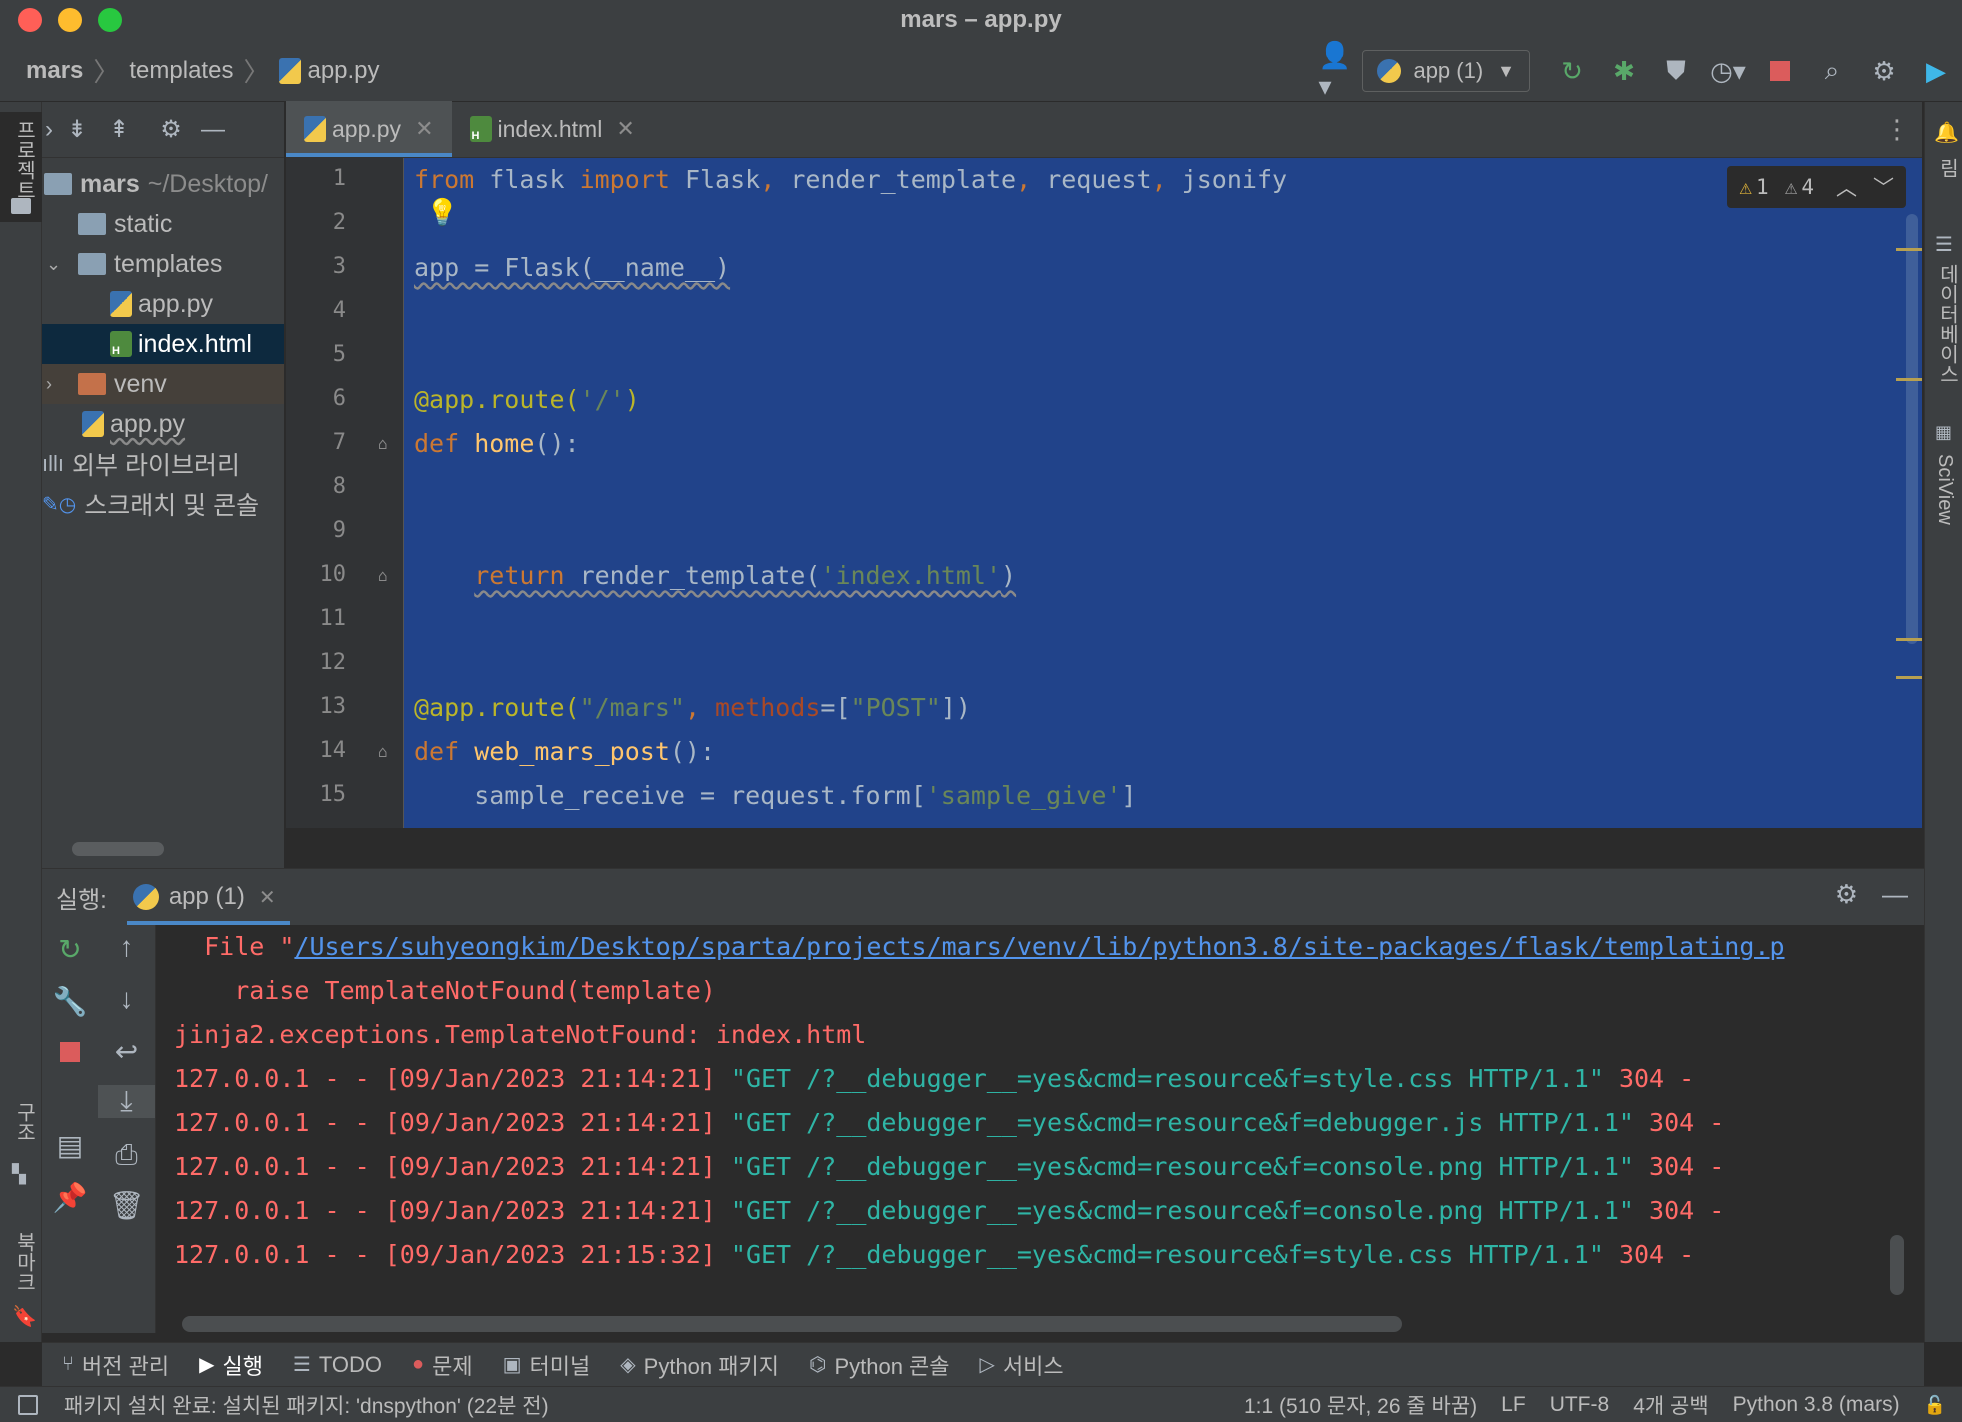 This screenshot has width=1962, height=1422. What do you see at coordinates (343, 70) in the screenshot?
I see `breadcrumb-file-label: app.py` at bounding box center [343, 70].